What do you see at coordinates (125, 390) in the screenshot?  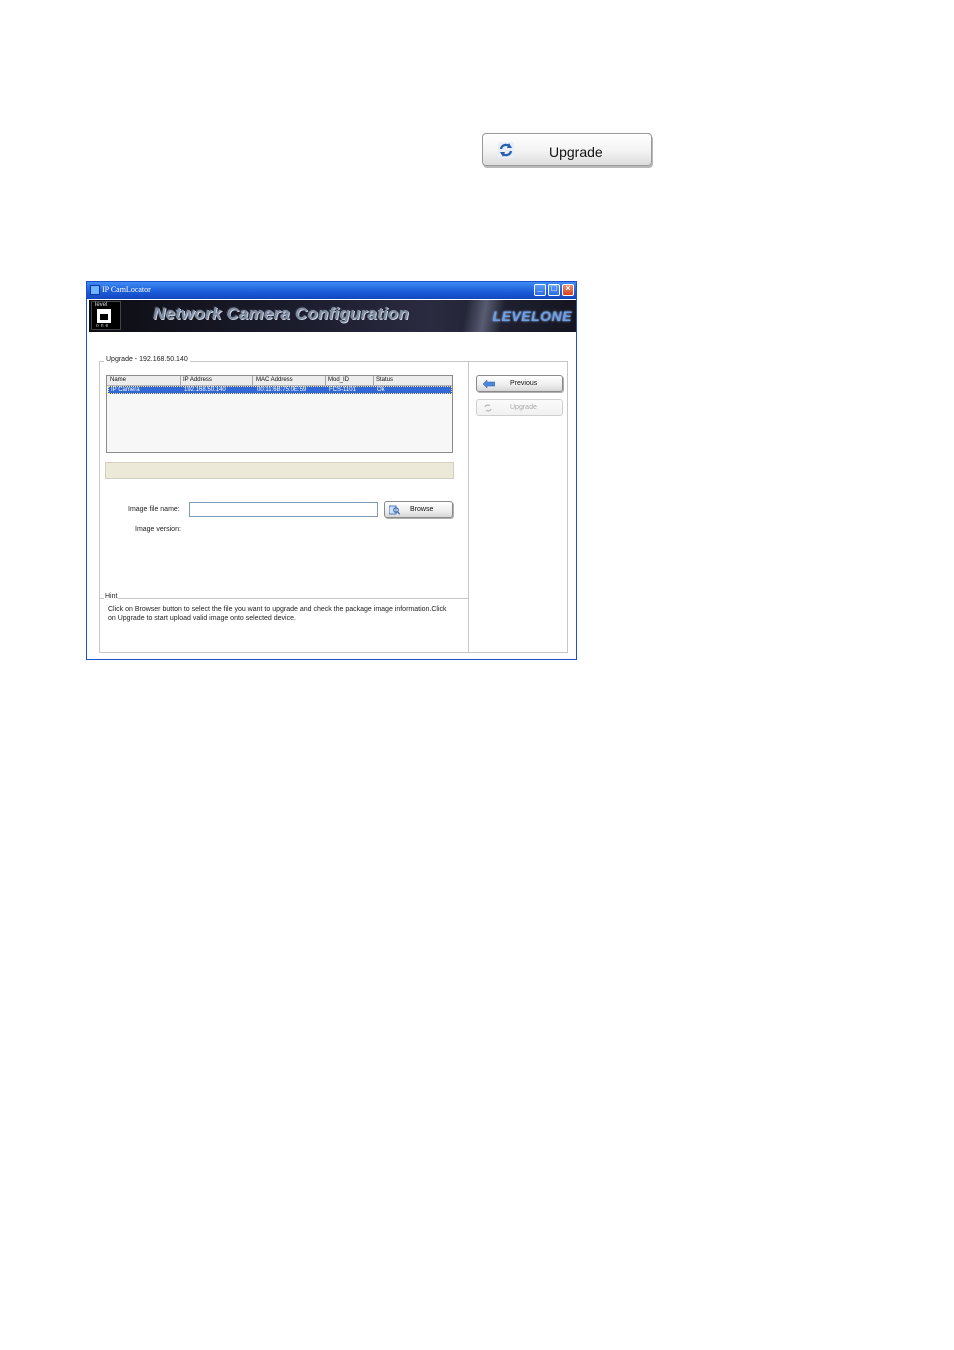 I see `cell-name: IP Camera` at bounding box center [125, 390].